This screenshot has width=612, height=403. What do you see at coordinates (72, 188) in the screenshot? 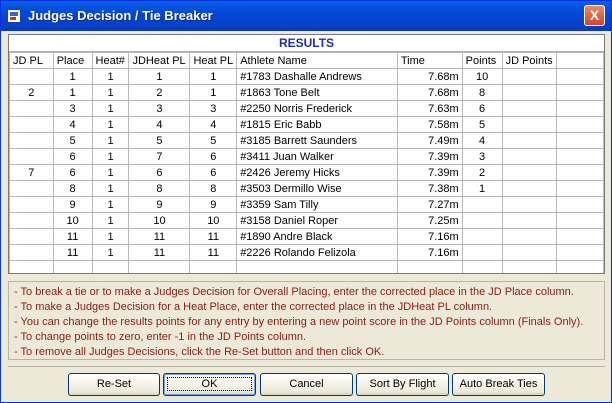
I see `place-cell: 8` at bounding box center [72, 188].